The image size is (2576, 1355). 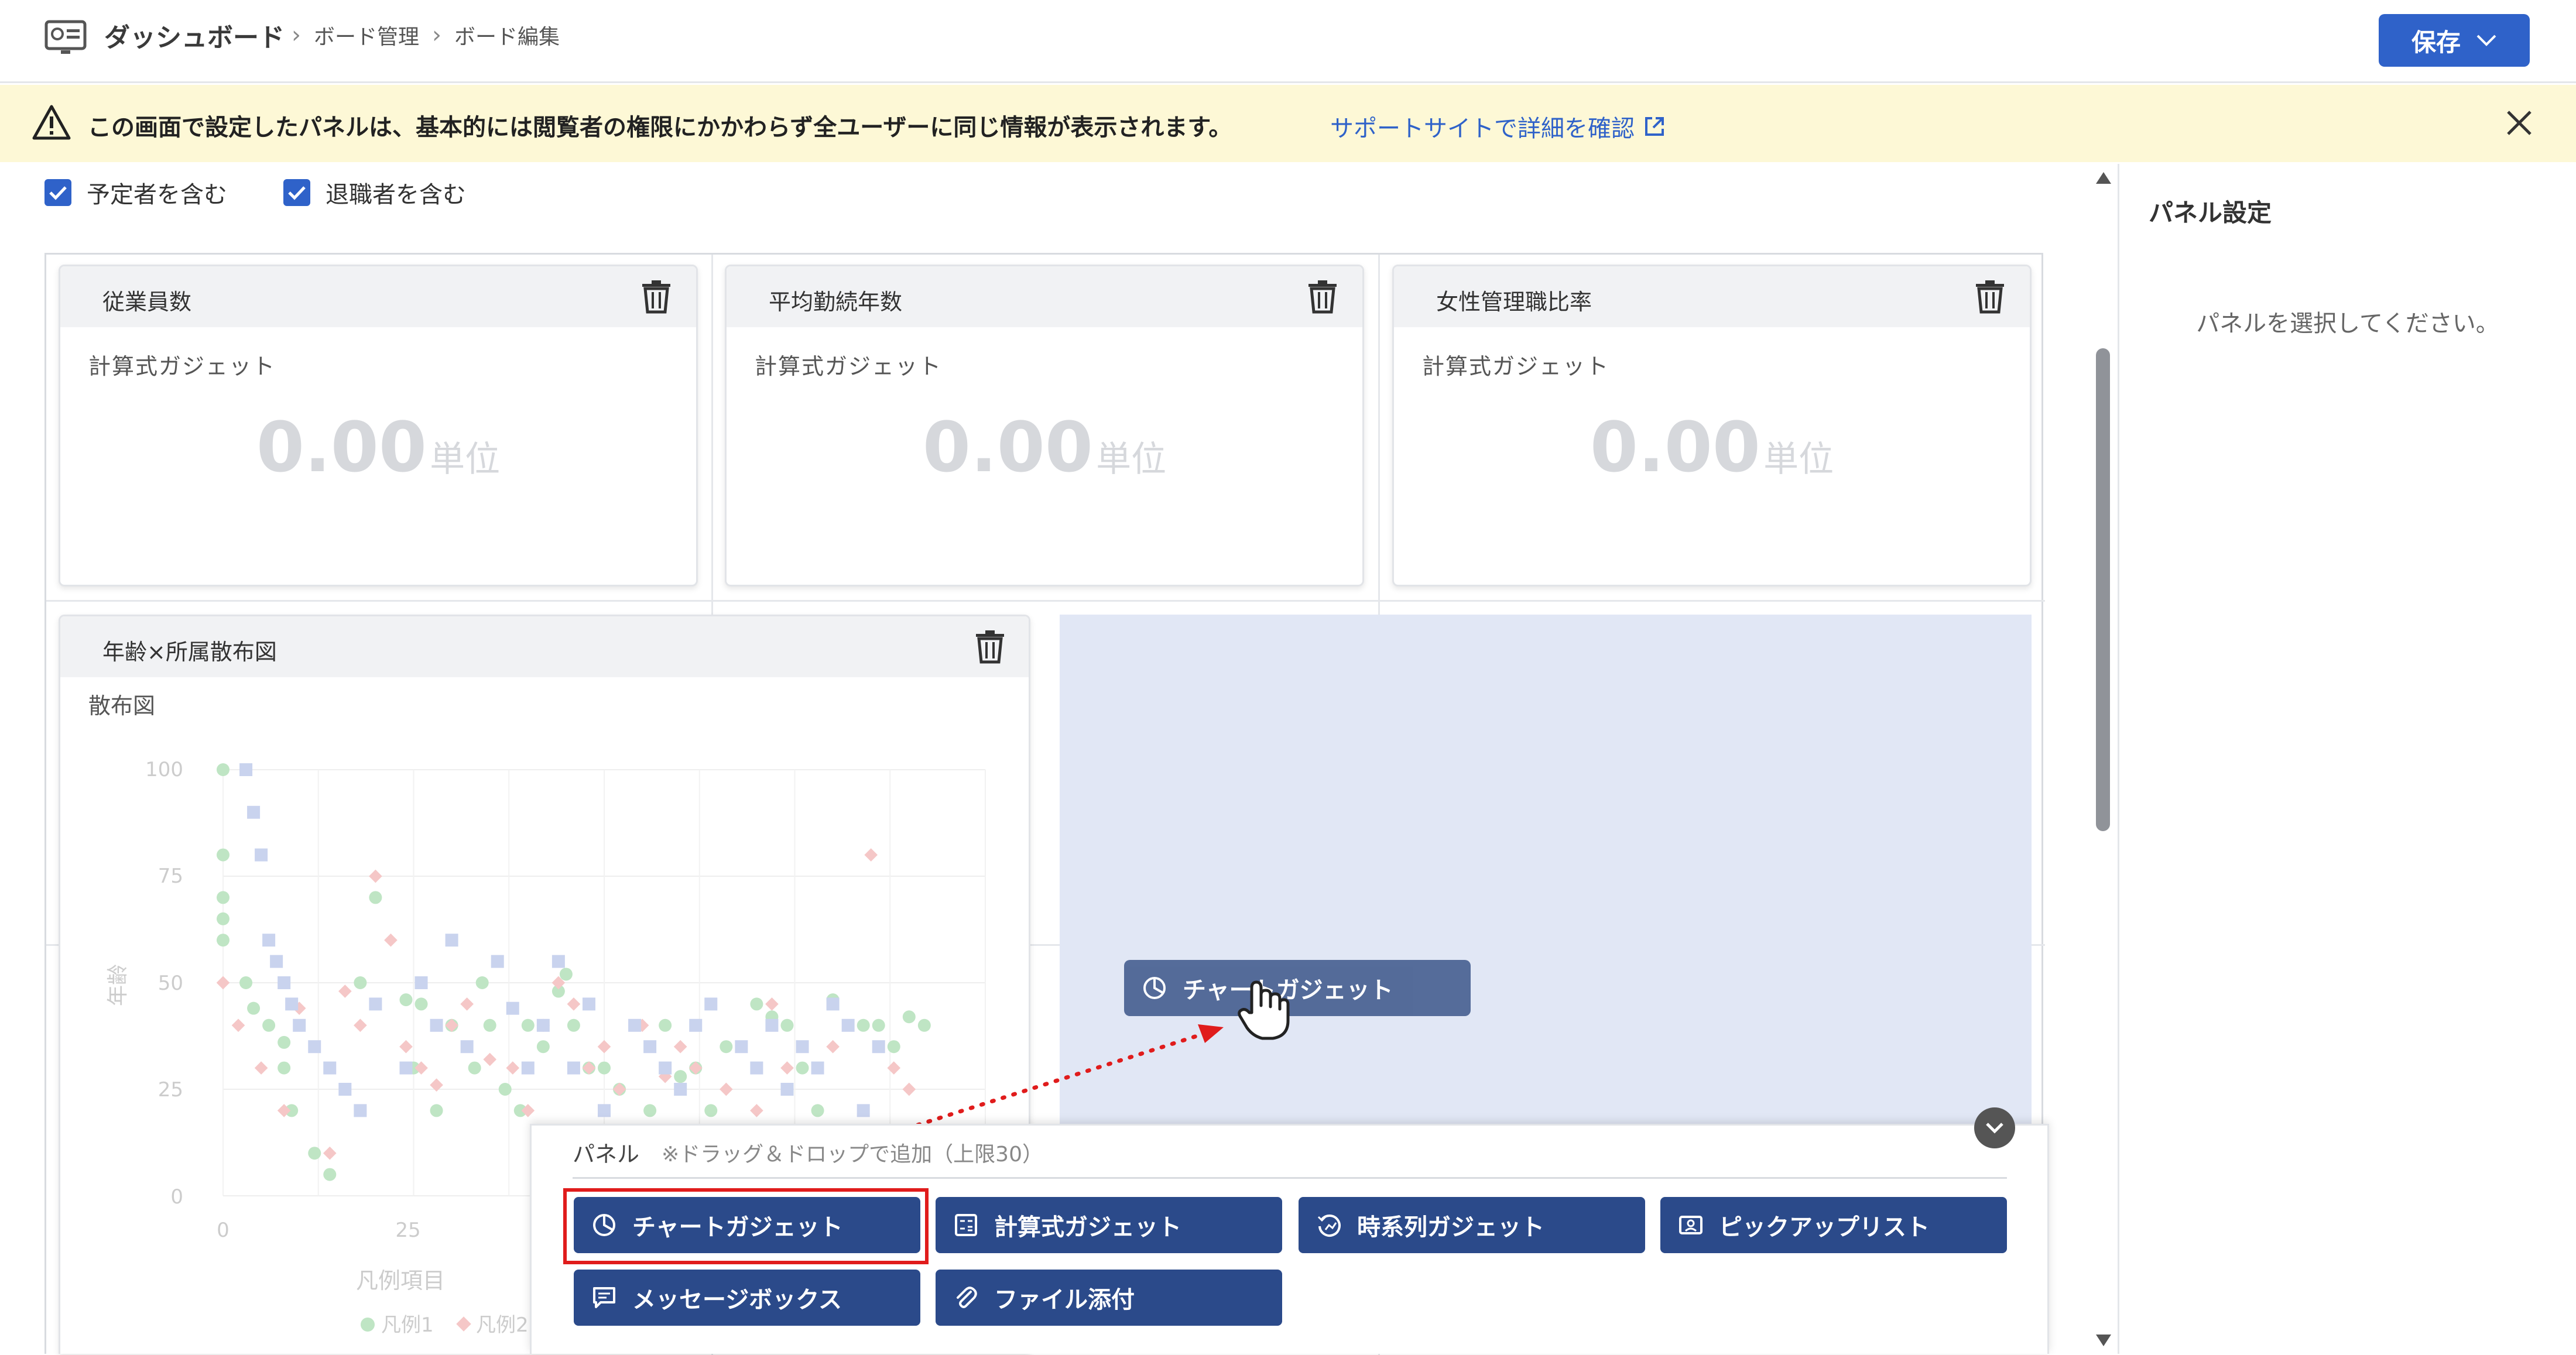 What do you see at coordinates (366, 35) in the screenshot?
I see `breadcrumb-board-management: ボード管理` at bounding box center [366, 35].